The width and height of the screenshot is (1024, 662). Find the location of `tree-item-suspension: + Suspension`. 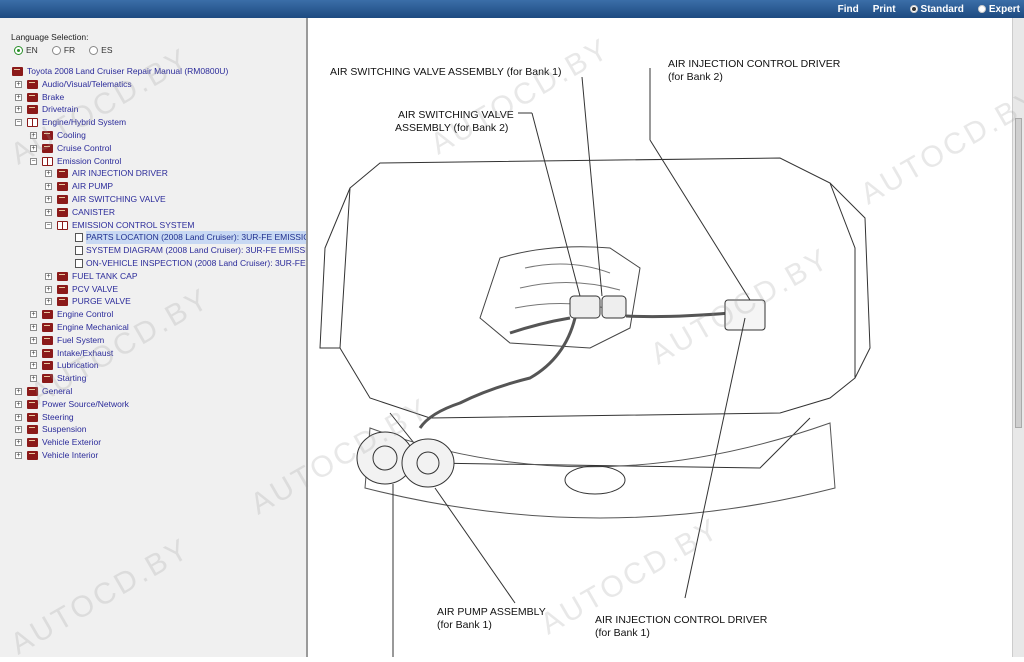

tree-item-suspension: + Suspension is located at coordinates (153, 429).